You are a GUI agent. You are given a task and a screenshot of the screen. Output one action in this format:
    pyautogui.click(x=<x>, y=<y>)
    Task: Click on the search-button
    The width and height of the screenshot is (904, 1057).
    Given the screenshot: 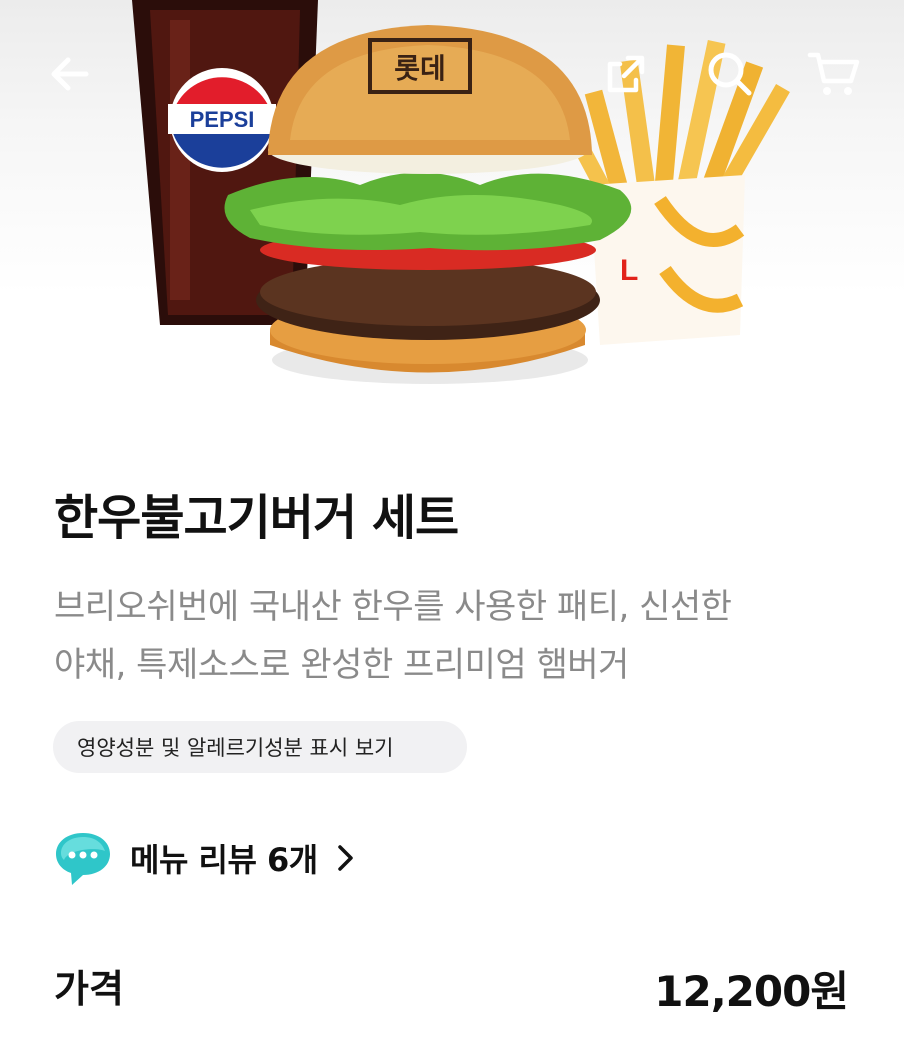 What is the action you would take?
    pyautogui.click(x=730, y=74)
    